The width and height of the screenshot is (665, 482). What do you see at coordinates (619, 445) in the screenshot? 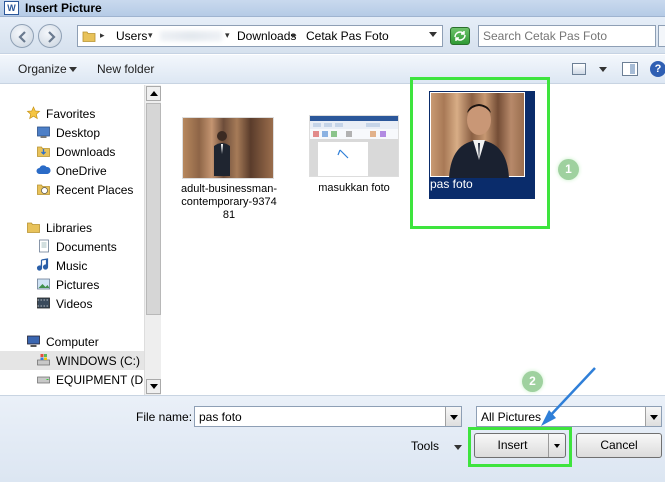
I see `cancel-button: Cancel` at bounding box center [619, 445].